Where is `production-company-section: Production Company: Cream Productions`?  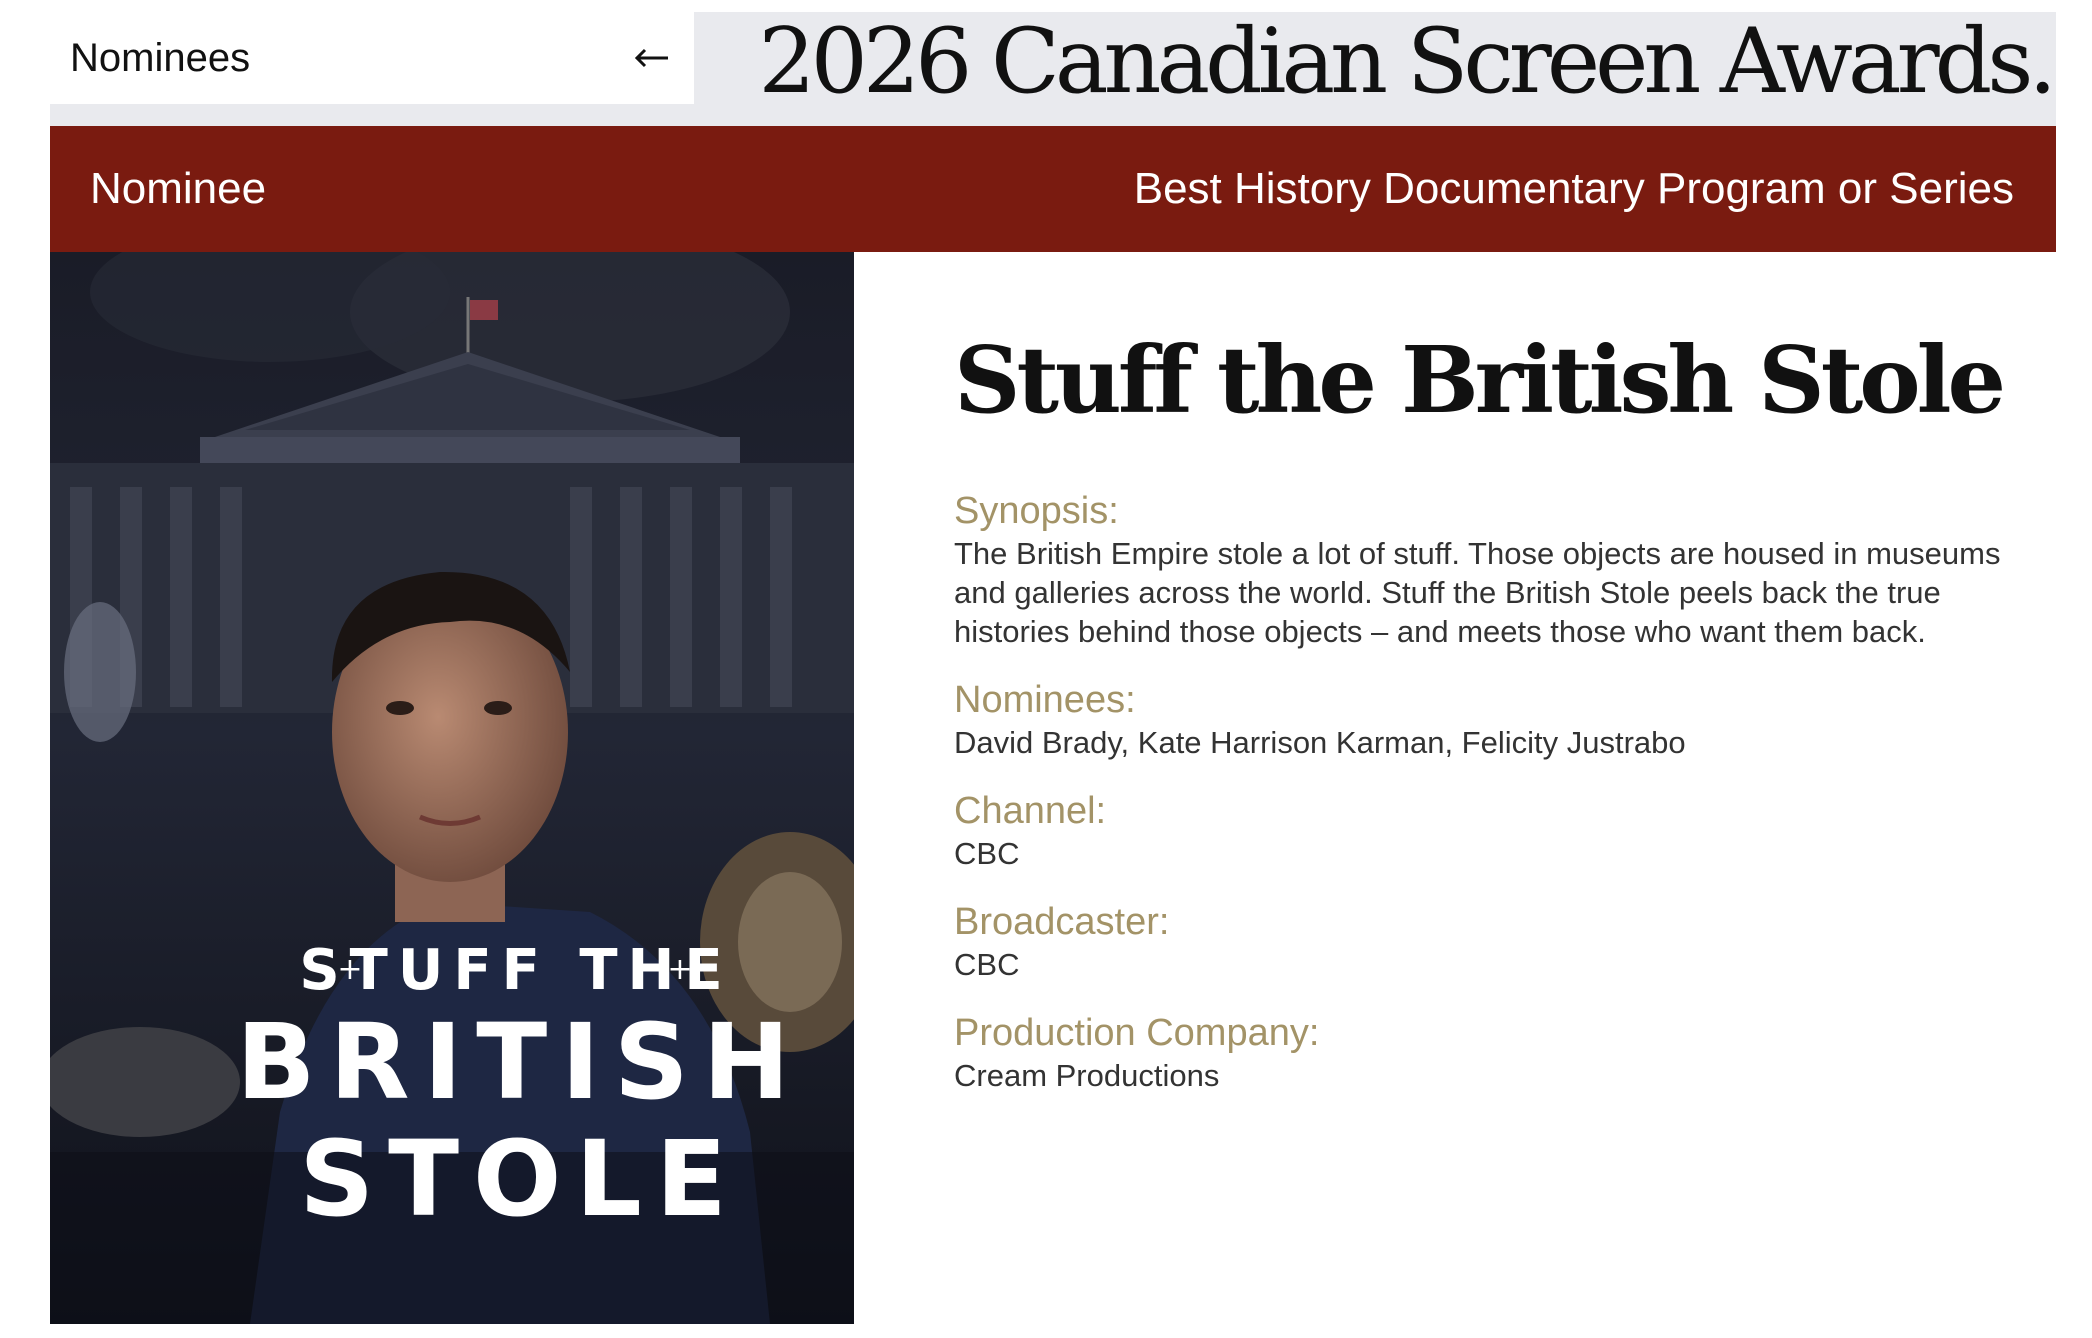 production-company-section: Production Company: Cream Productions is located at coordinates (1504, 1052).